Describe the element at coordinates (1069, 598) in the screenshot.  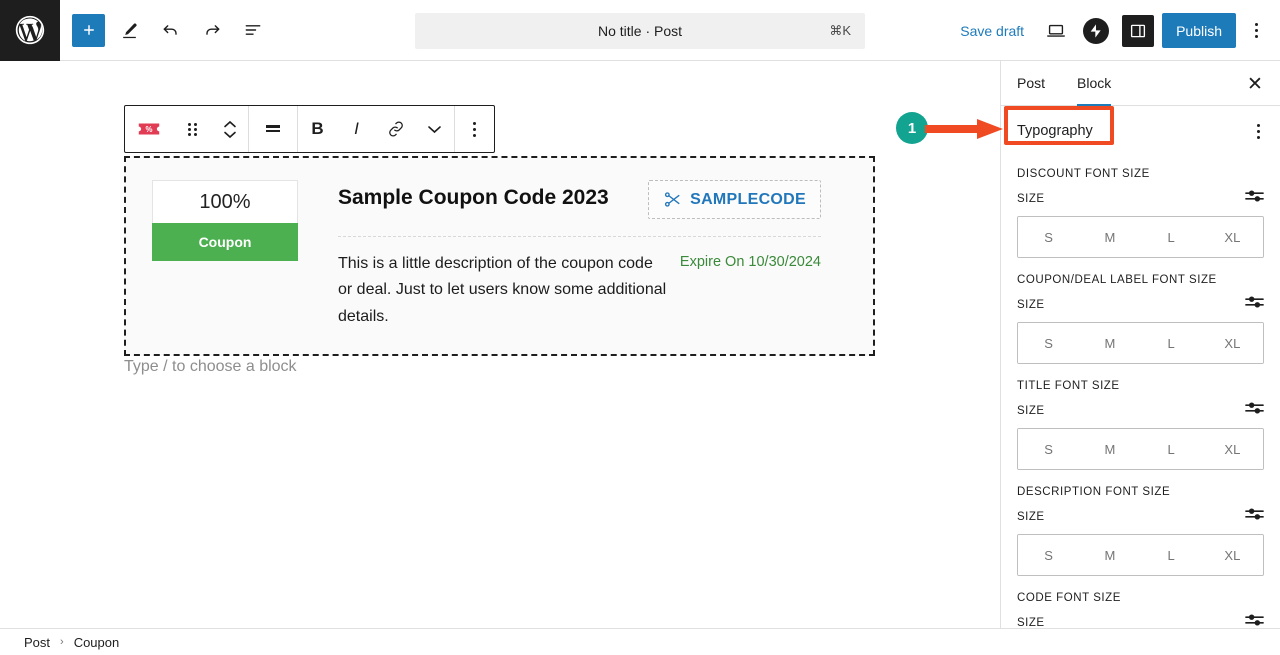
I see `group-label: Code Font Size` at that location.